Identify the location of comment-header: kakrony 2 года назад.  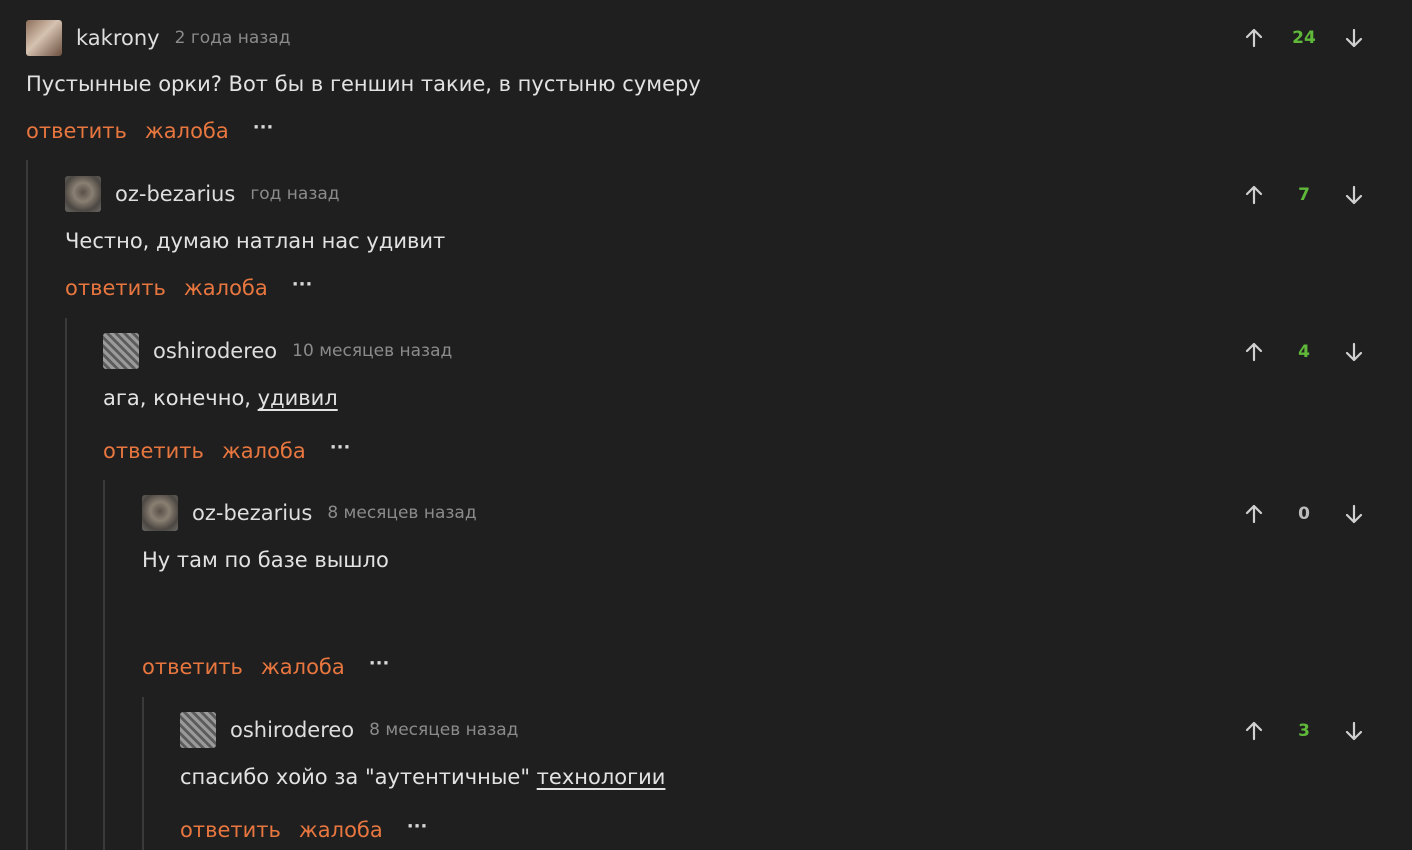
(158, 38).